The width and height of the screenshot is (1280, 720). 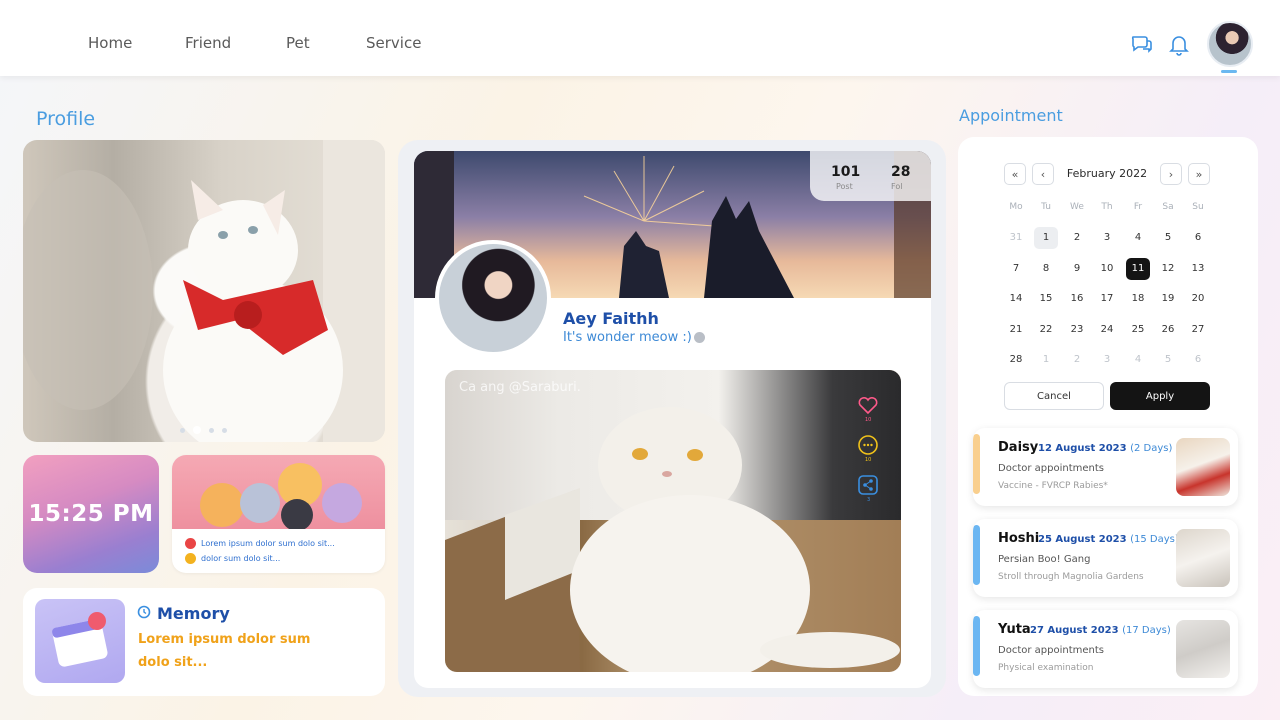 I want to click on profile-hero-image, so click(x=204, y=291).